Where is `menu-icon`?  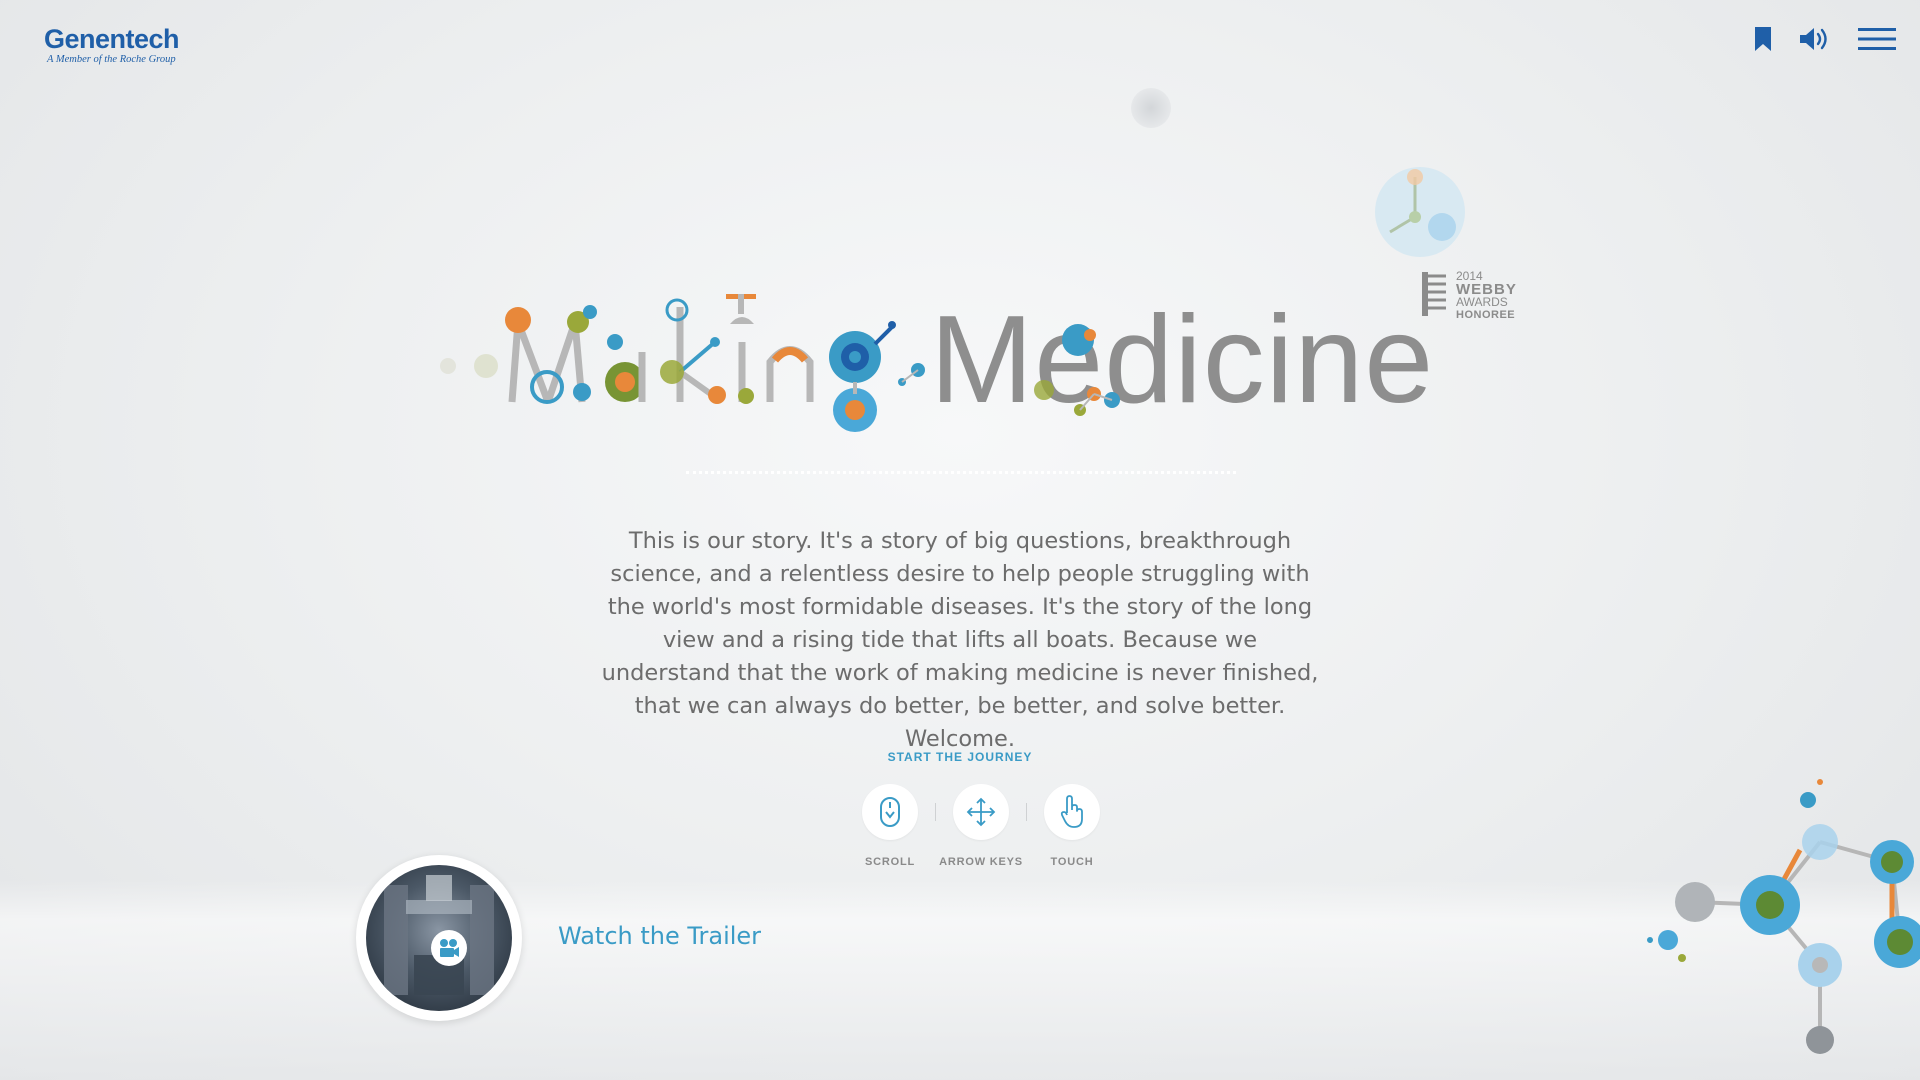 menu-icon is located at coordinates (1877, 39).